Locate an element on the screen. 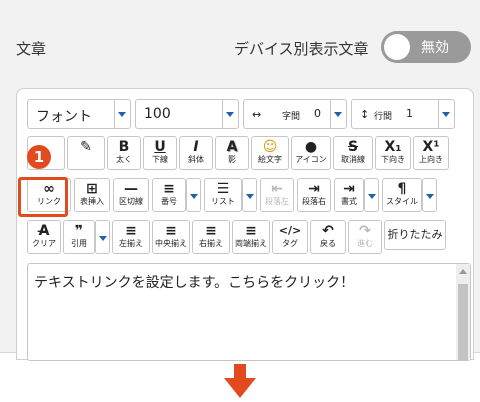 This screenshot has height=402, width=480. quote-group: ❞ 引用 is located at coordinates (86, 237).